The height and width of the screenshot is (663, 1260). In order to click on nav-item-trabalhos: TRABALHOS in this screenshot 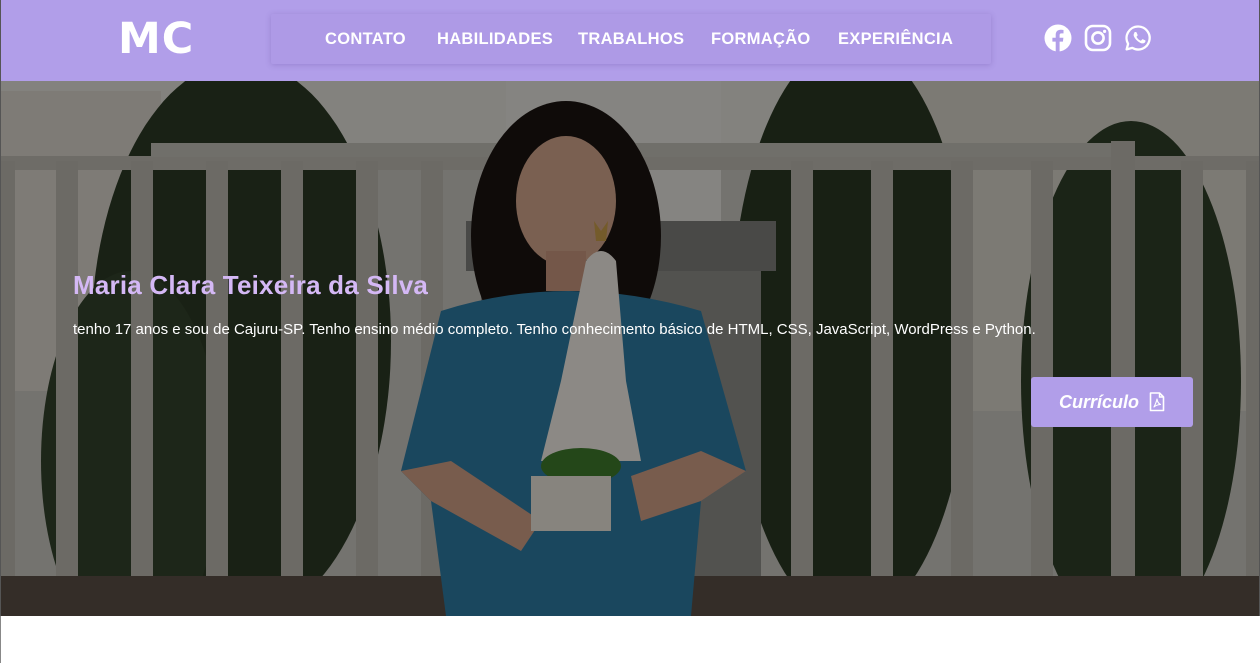, I will do `click(631, 39)`.